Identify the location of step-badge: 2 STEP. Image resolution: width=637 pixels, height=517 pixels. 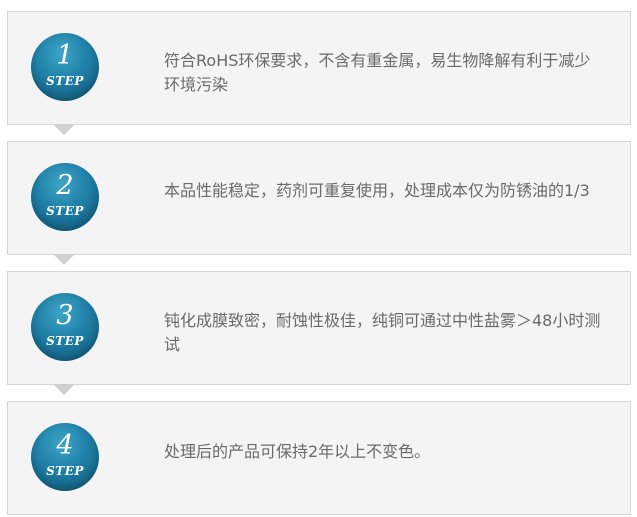
(65, 197).